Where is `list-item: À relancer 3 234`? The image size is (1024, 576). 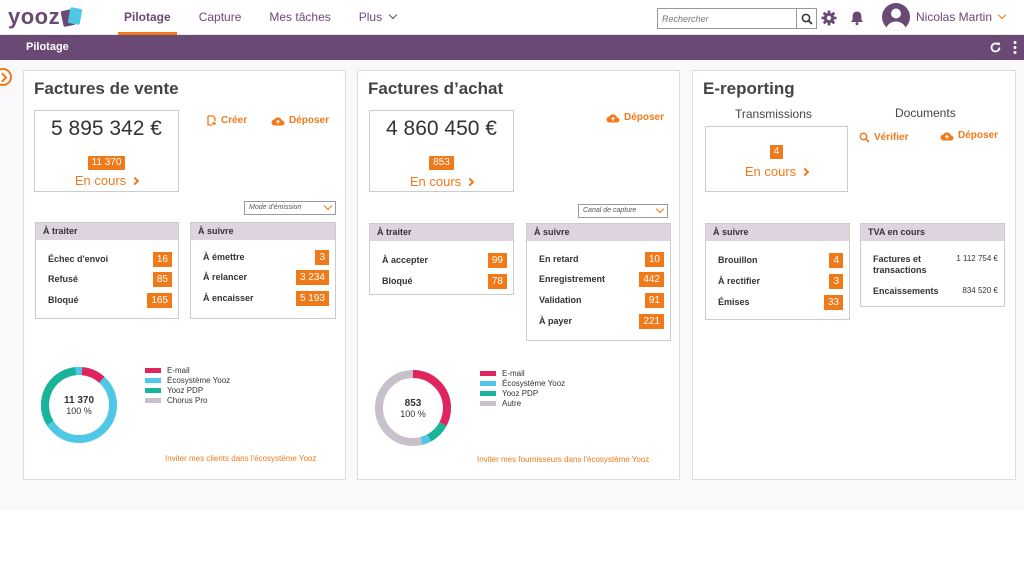 list-item: À relancer 3 234 is located at coordinates (266, 278).